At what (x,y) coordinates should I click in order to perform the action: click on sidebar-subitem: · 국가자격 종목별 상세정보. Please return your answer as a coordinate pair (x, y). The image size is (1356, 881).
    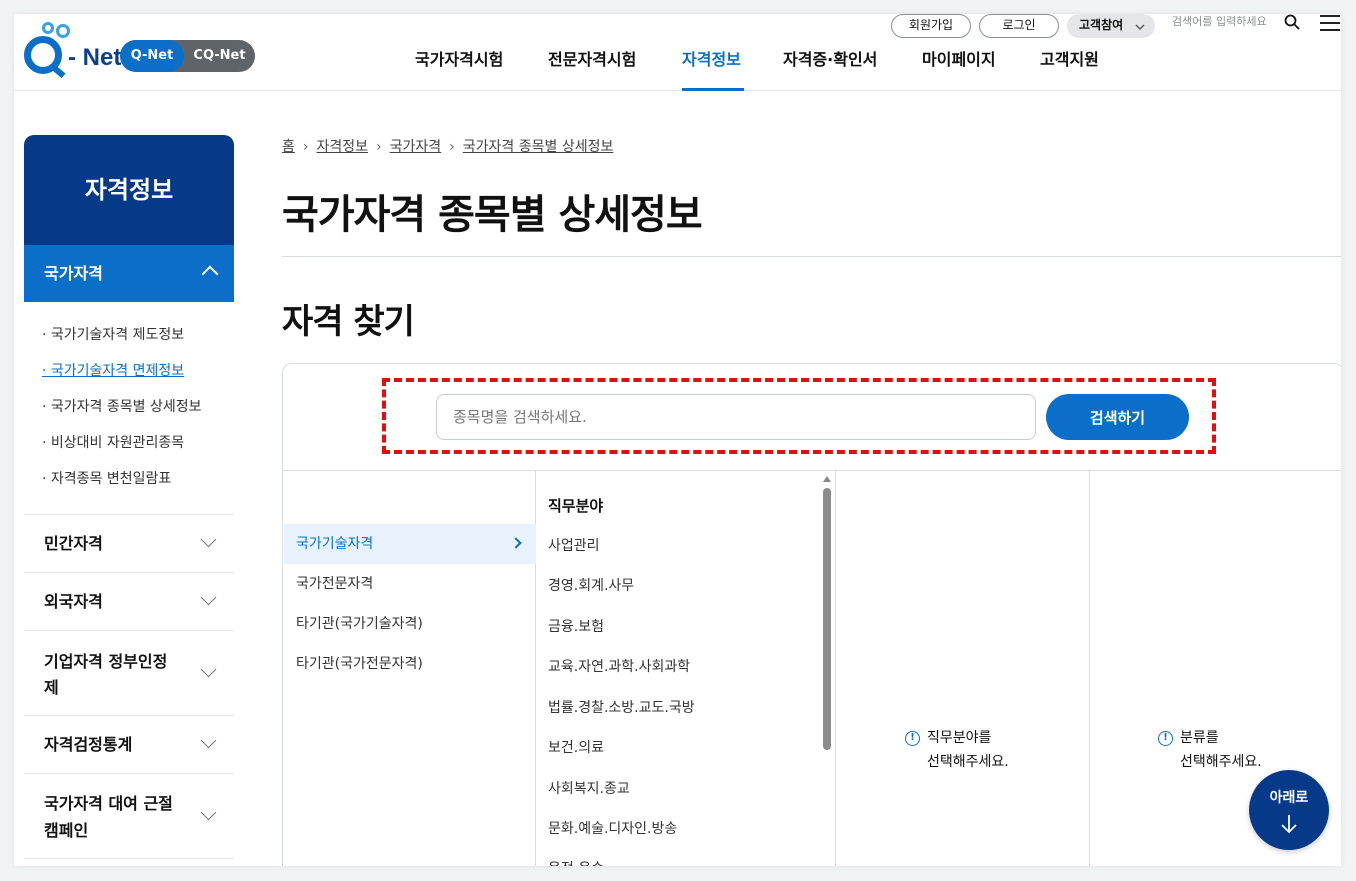
    Looking at the image, I should click on (122, 406).